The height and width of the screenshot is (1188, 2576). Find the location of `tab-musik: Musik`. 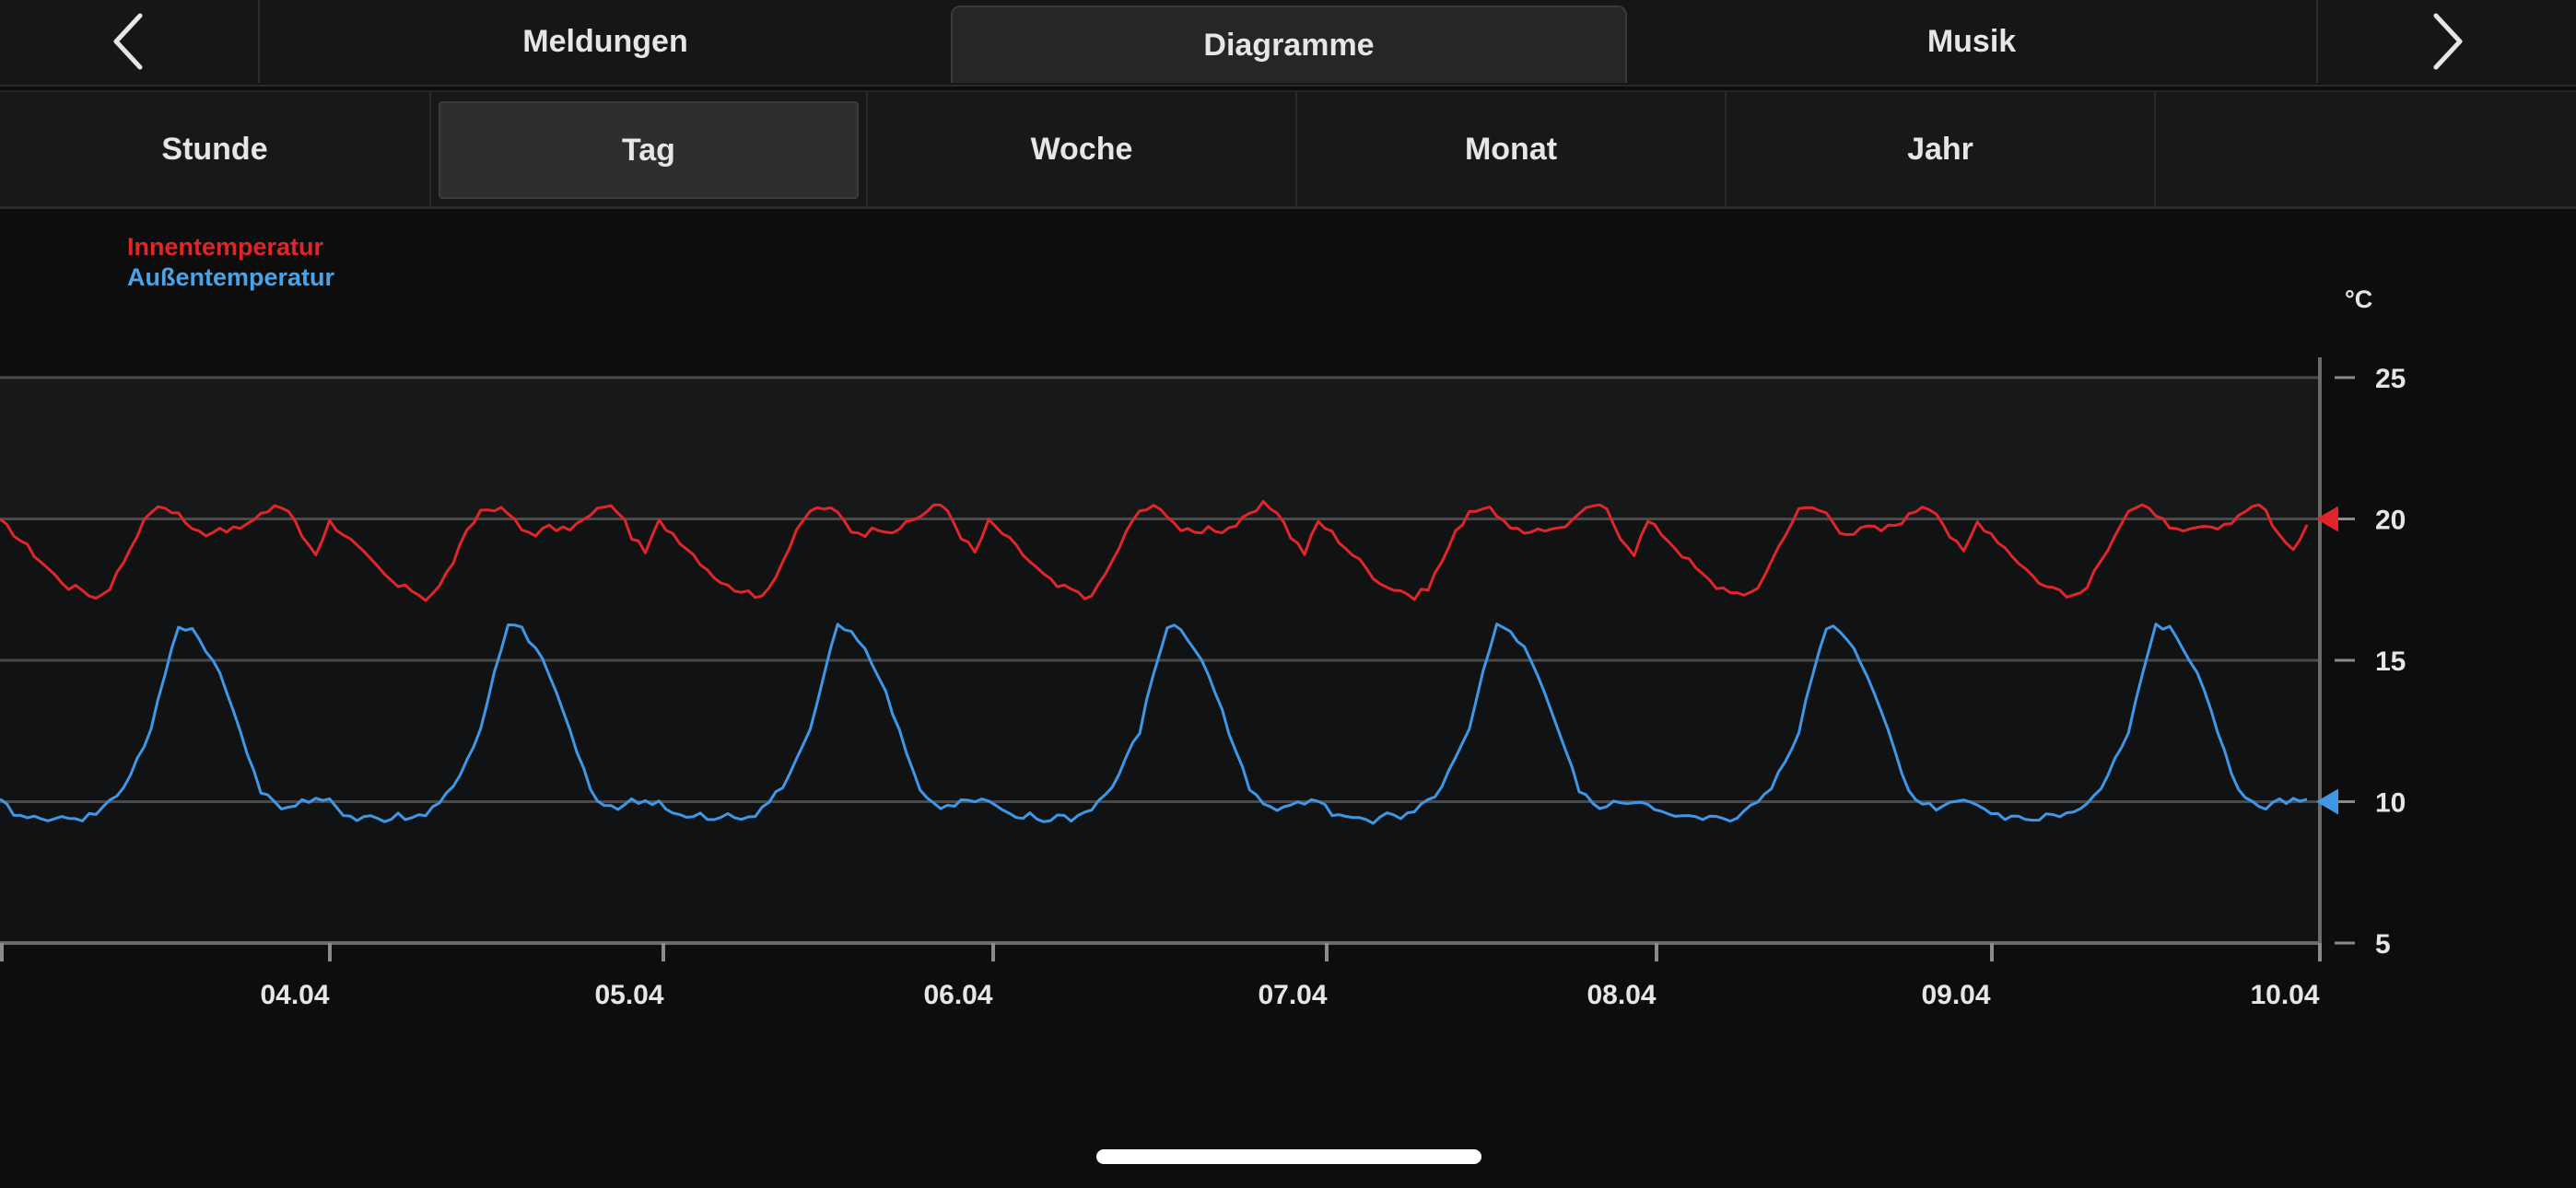

tab-musik: Musik is located at coordinates (1971, 41).